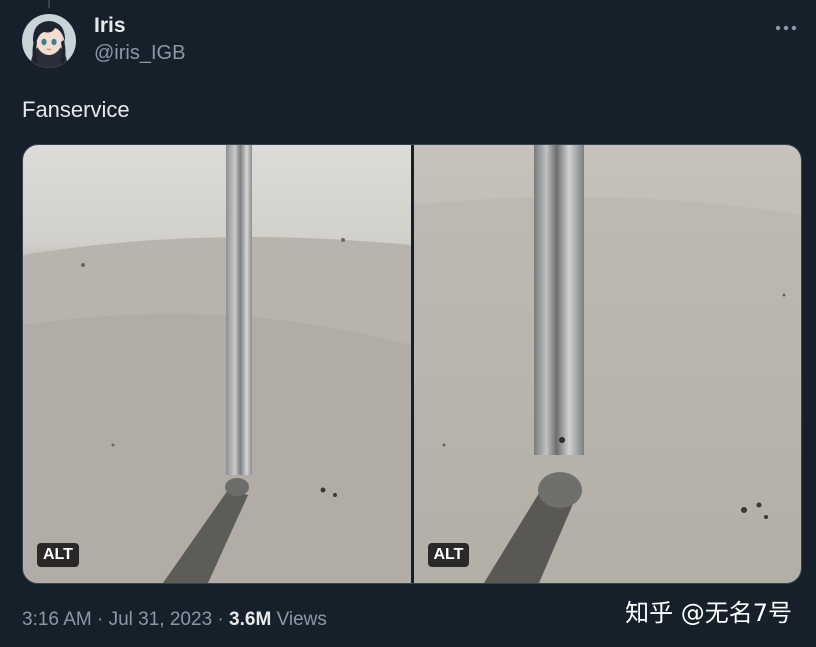 This screenshot has width=816, height=647. I want to click on display-name: Iris, so click(139, 26).